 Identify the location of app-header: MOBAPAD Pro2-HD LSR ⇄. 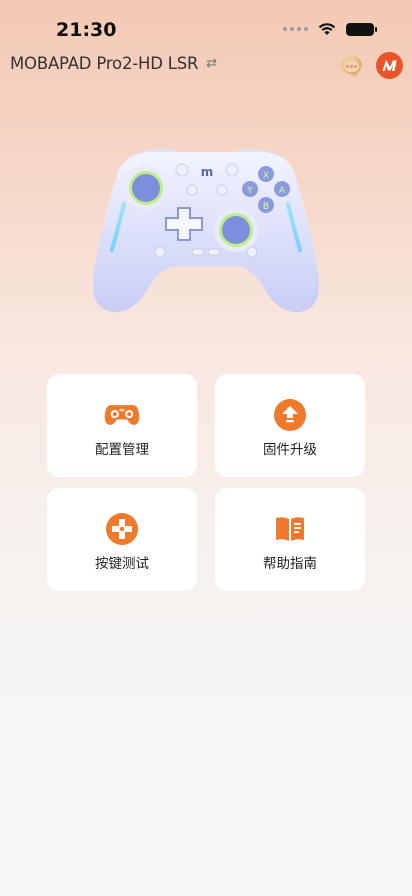
(206, 65).